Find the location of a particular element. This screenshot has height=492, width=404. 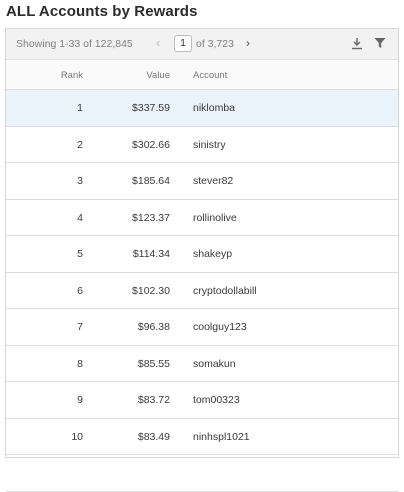

cell-value: $83.72 is located at coordinates (153, 400).